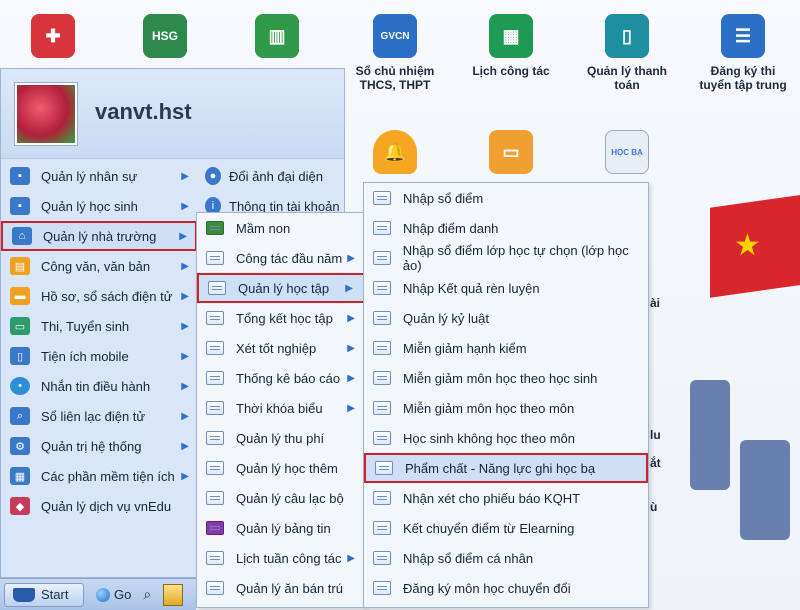  What do you see at coordinates (99, 386) in the screenshot?
I see `menu-item-nhan-tin: • Nhắn tin điều hành ▶` at bounding box center [99, 386].